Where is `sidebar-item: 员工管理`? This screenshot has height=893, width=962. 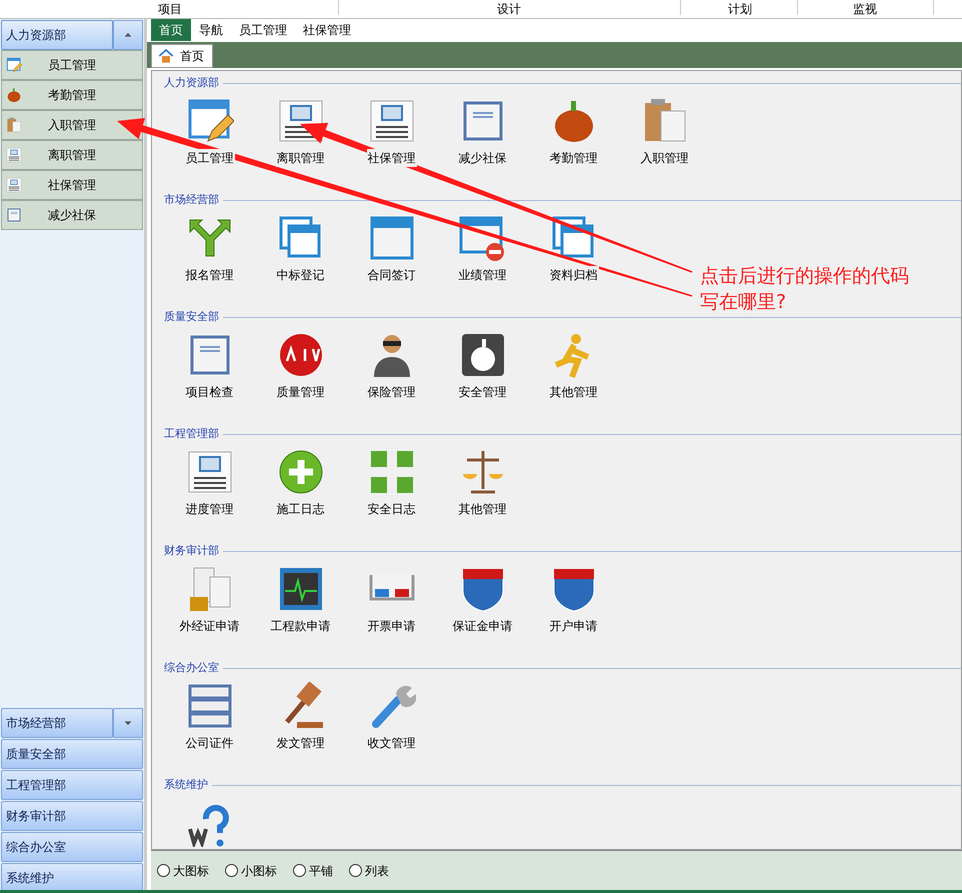
sidebar-item: 员工管理 is located at coordinates (72, 65).